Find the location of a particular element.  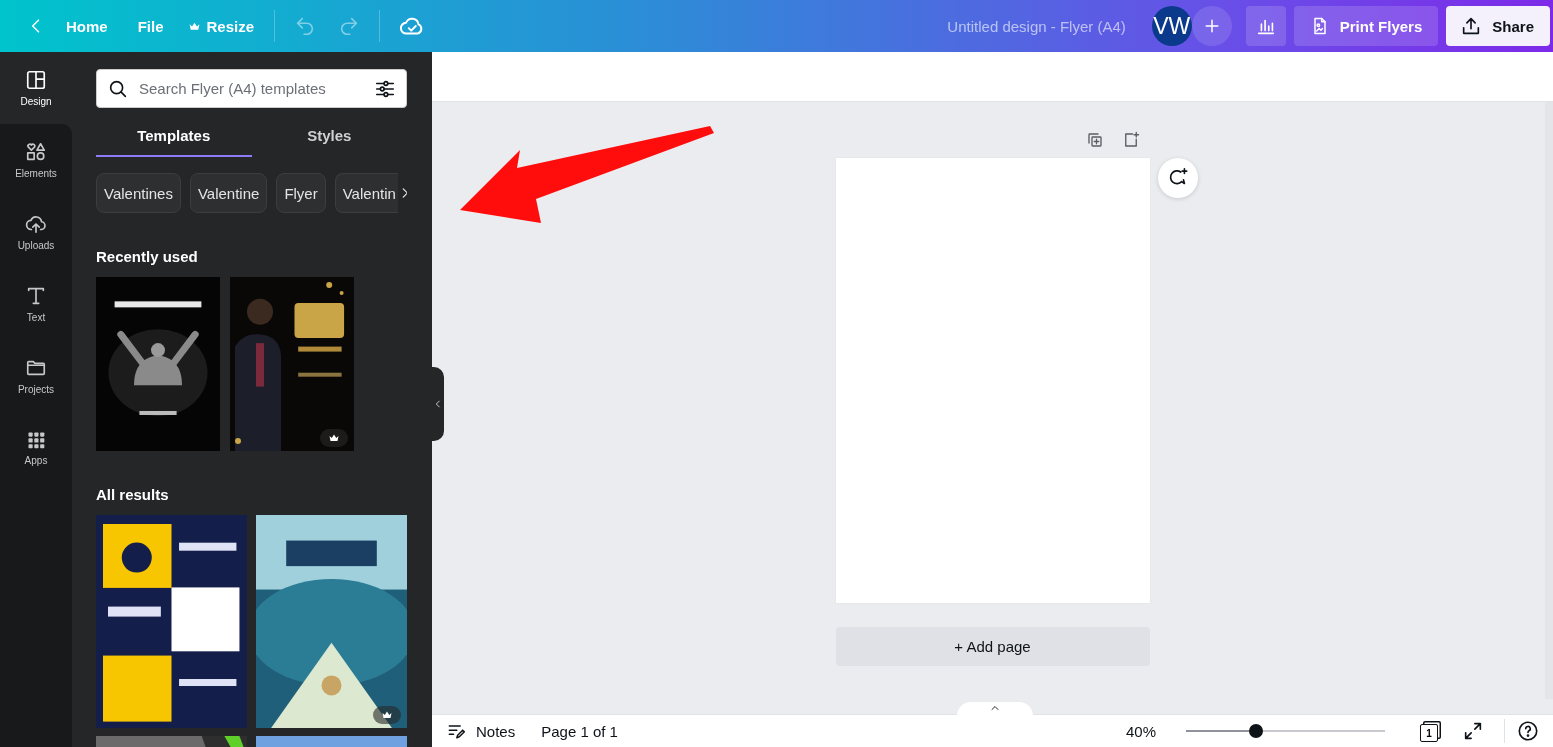

notes-button: Notes is located at coordinates (481, 731).